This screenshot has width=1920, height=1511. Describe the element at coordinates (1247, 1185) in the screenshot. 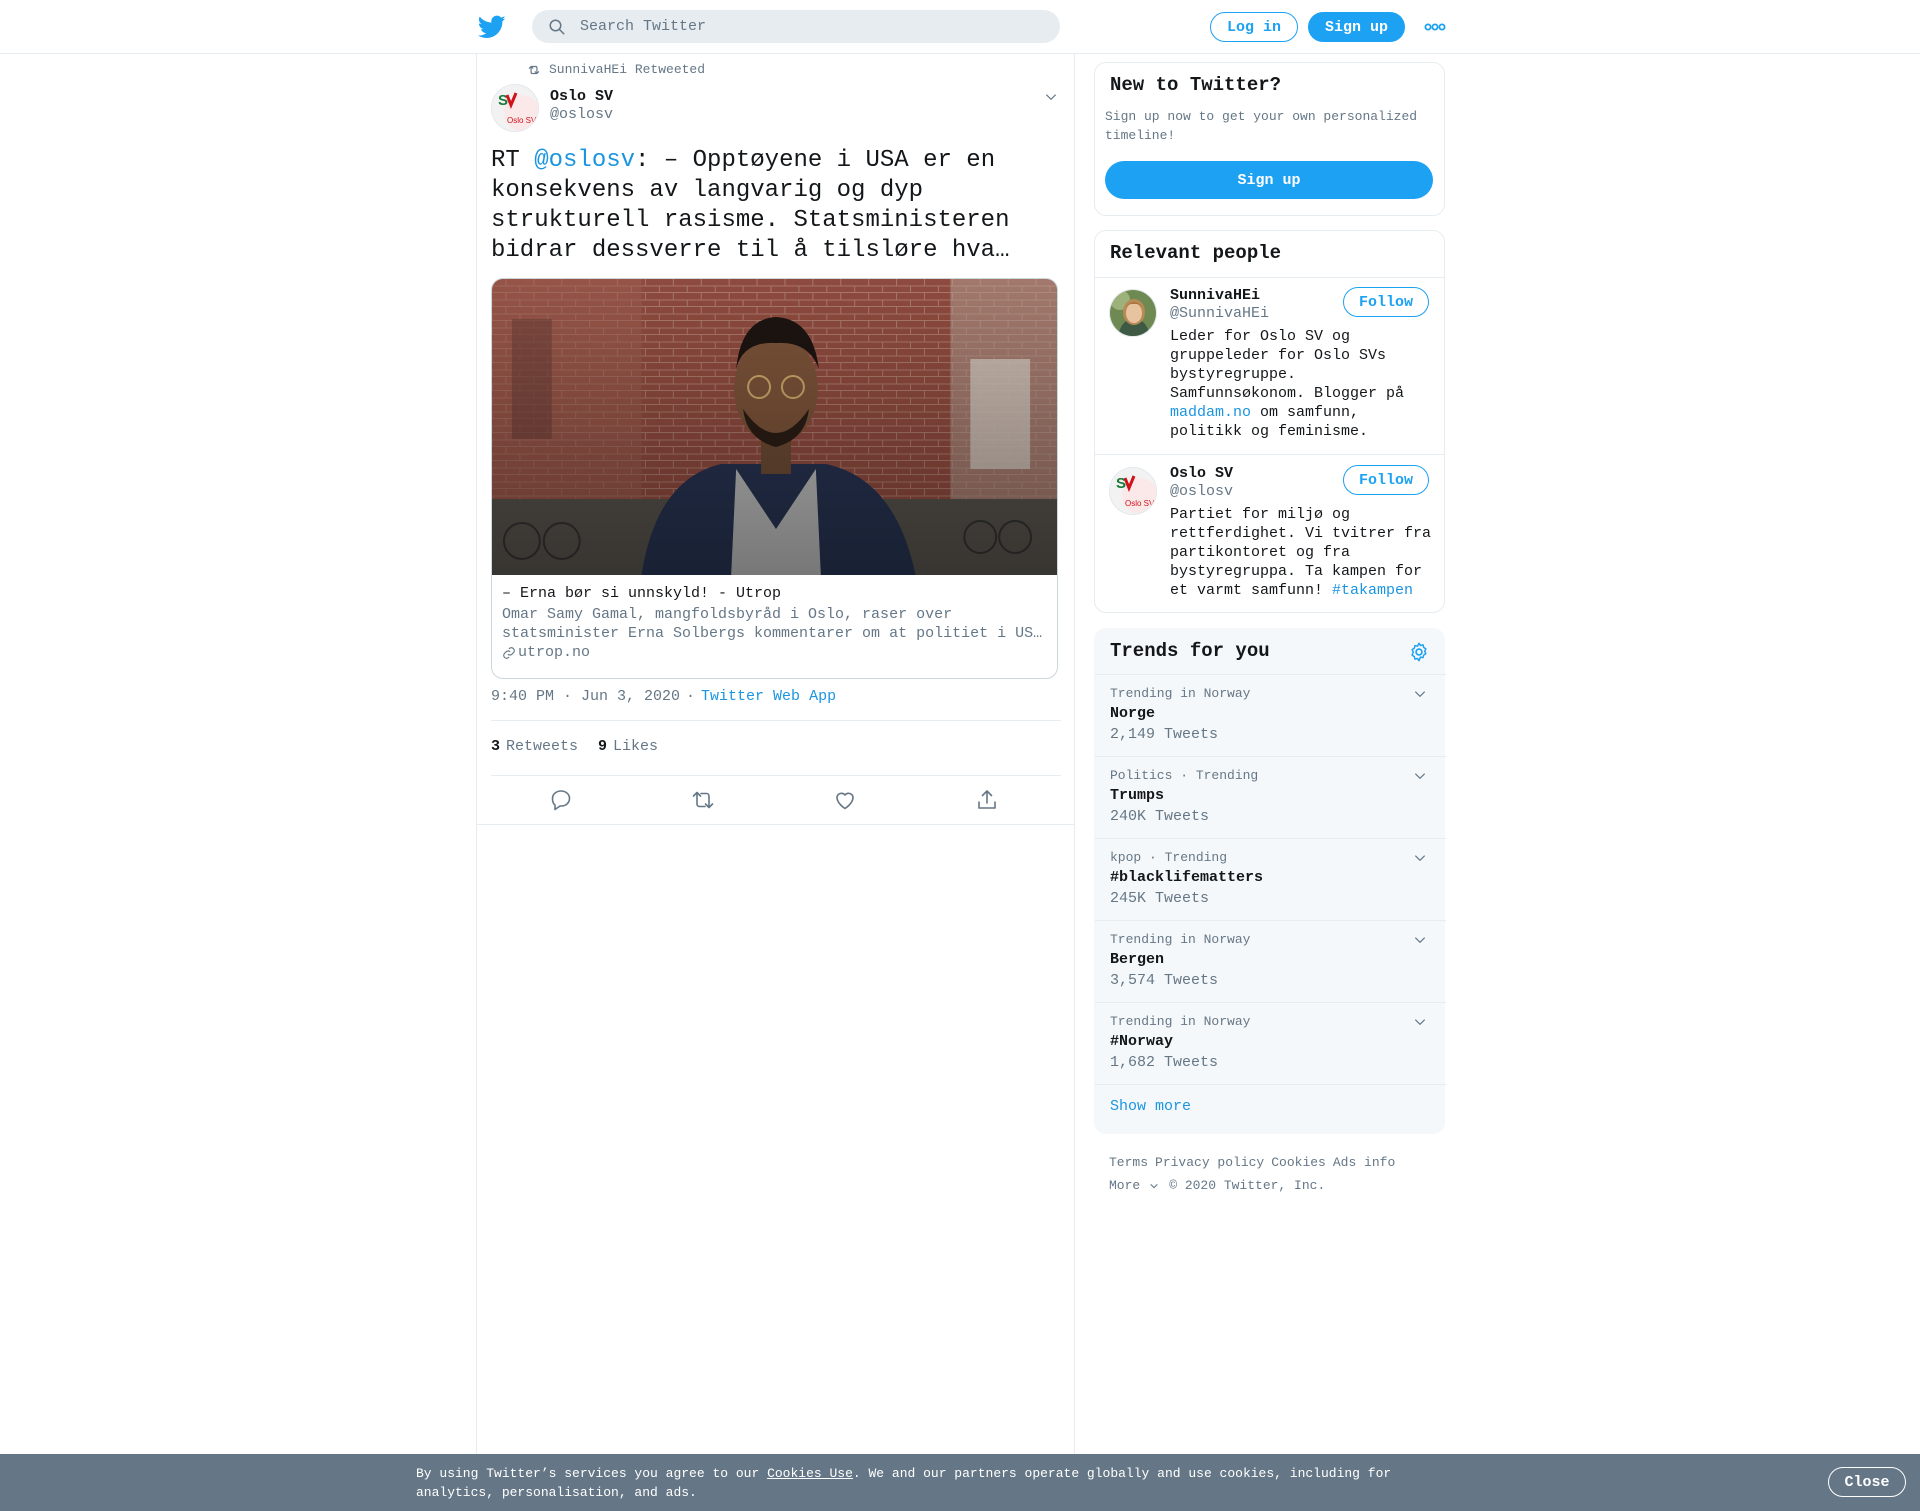

I see `copyright: © 2020 Twitter, Inc.` at that location.